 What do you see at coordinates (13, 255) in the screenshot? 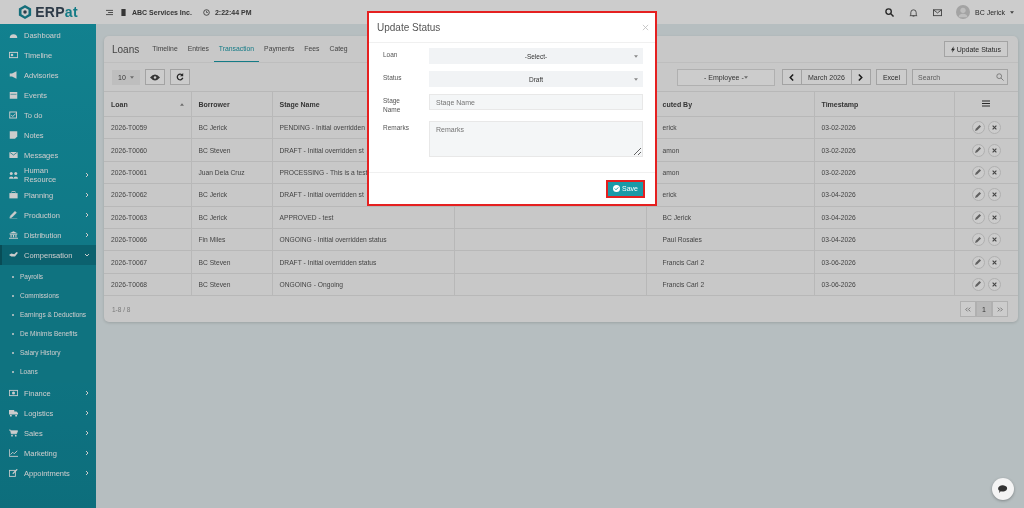
I see `hand-money-icon` at bounding box center [13, 255].